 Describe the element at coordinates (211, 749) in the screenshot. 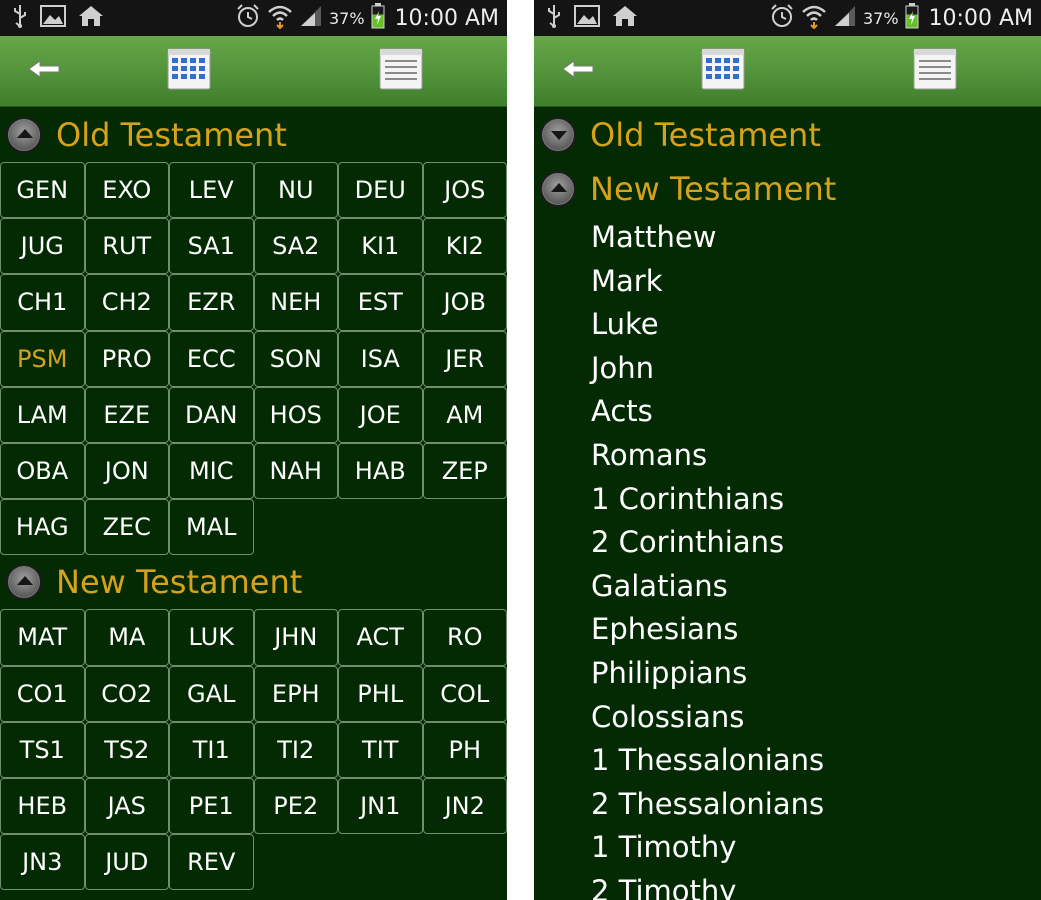

I see `book-button: TI1` at that location.